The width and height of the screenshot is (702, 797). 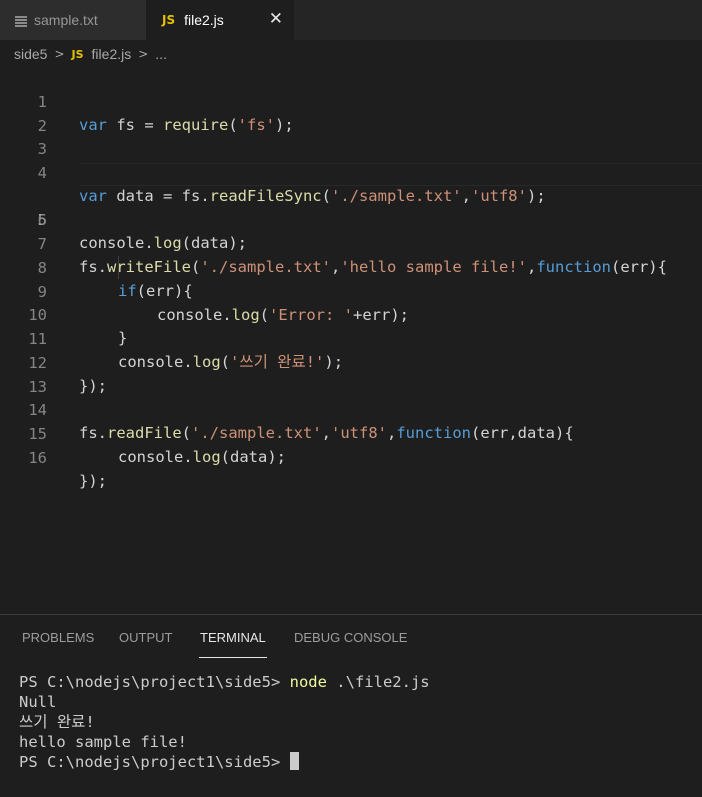 What do you see at coordinates (233, 657) in the screenshot?
I see `active-tab-indicator` at bounding box center [233, 657].